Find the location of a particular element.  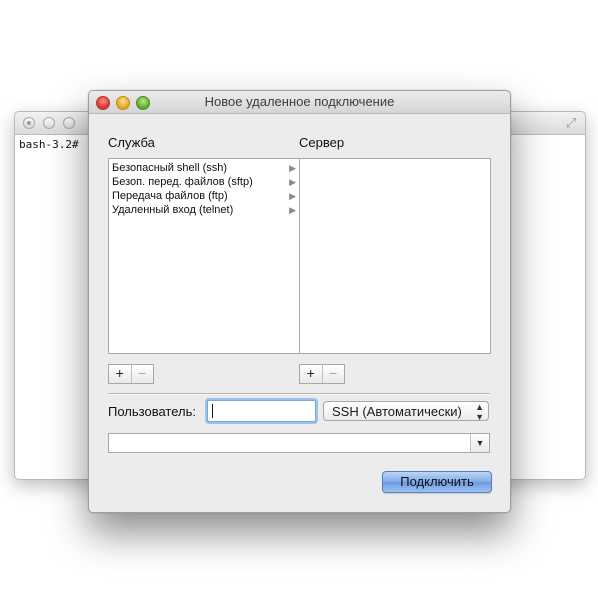

user-input is located at coordinates (261, 411).